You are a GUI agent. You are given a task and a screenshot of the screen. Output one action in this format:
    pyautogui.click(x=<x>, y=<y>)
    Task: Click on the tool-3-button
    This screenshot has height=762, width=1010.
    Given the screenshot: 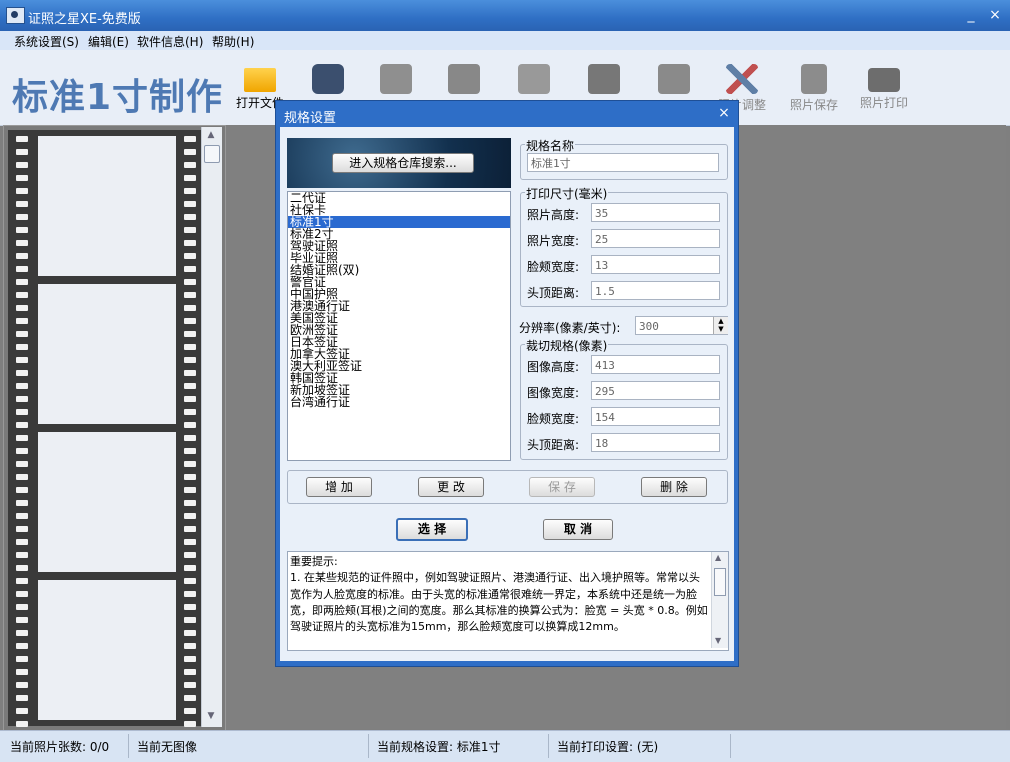 What is the action you would take?
    pyautogui.click(x=396, y=79)
    